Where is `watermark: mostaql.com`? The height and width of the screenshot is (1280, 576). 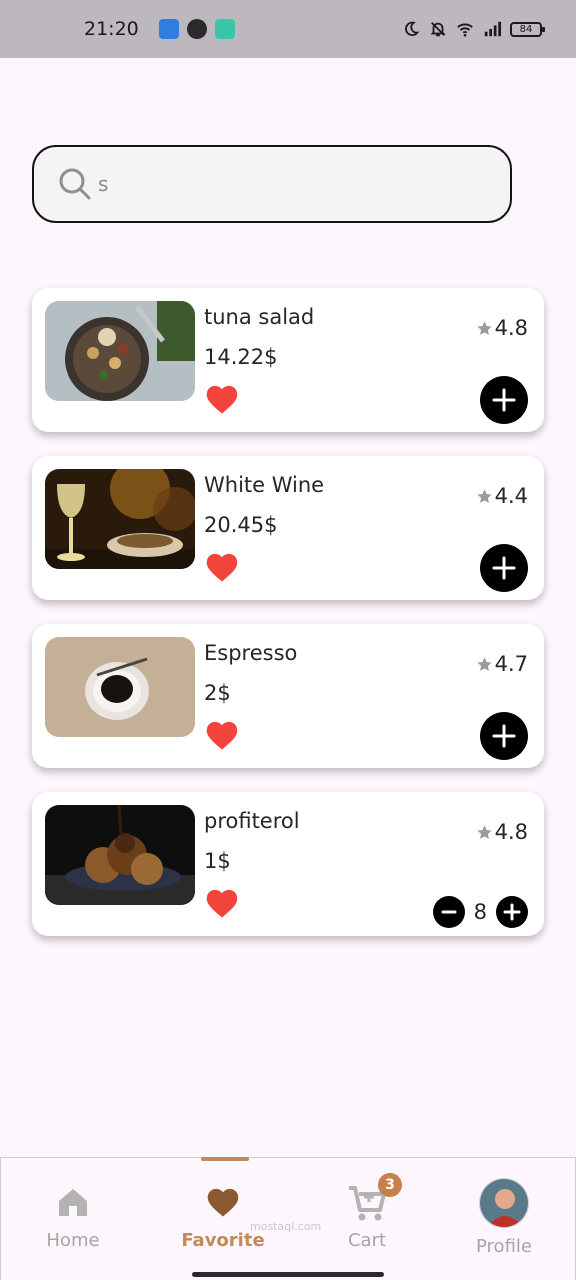 watermark: mostaql.com is located at coordinates (286, 1226).